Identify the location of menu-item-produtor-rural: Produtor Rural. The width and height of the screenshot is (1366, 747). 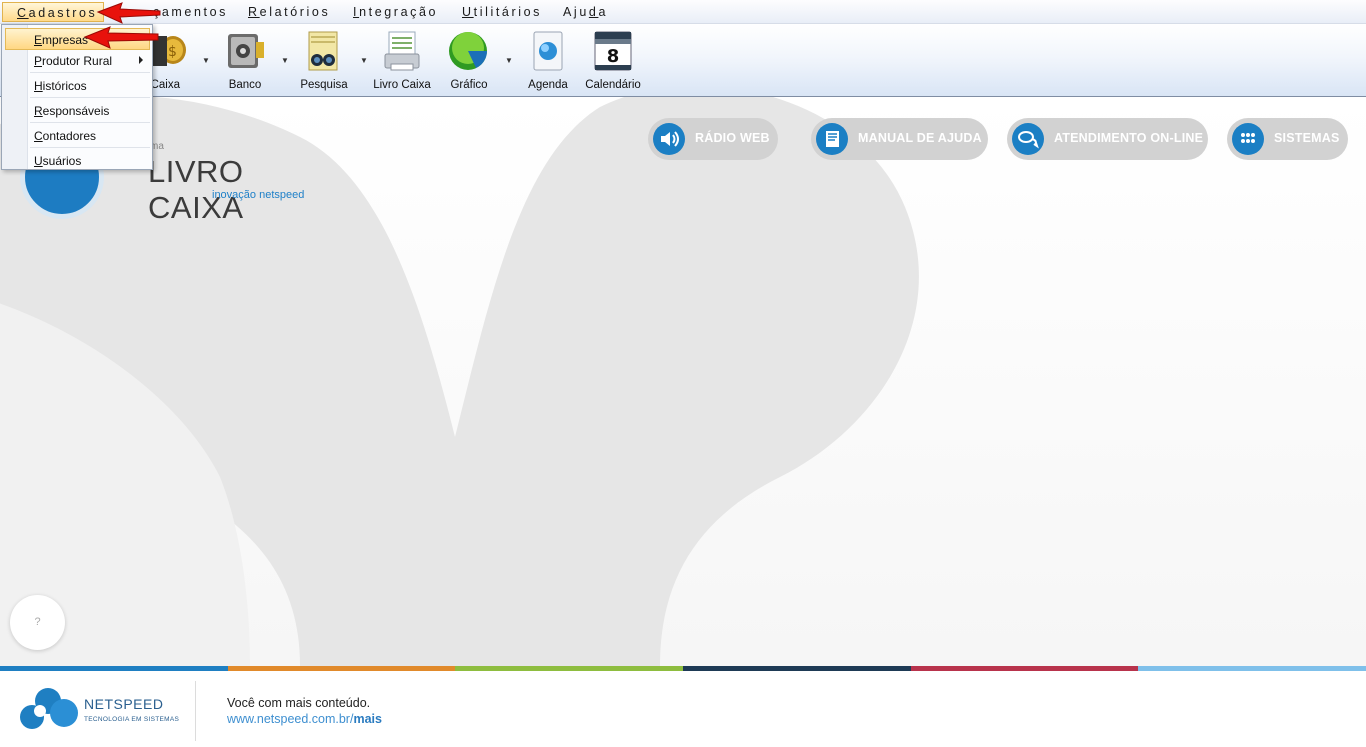
(77, 60).